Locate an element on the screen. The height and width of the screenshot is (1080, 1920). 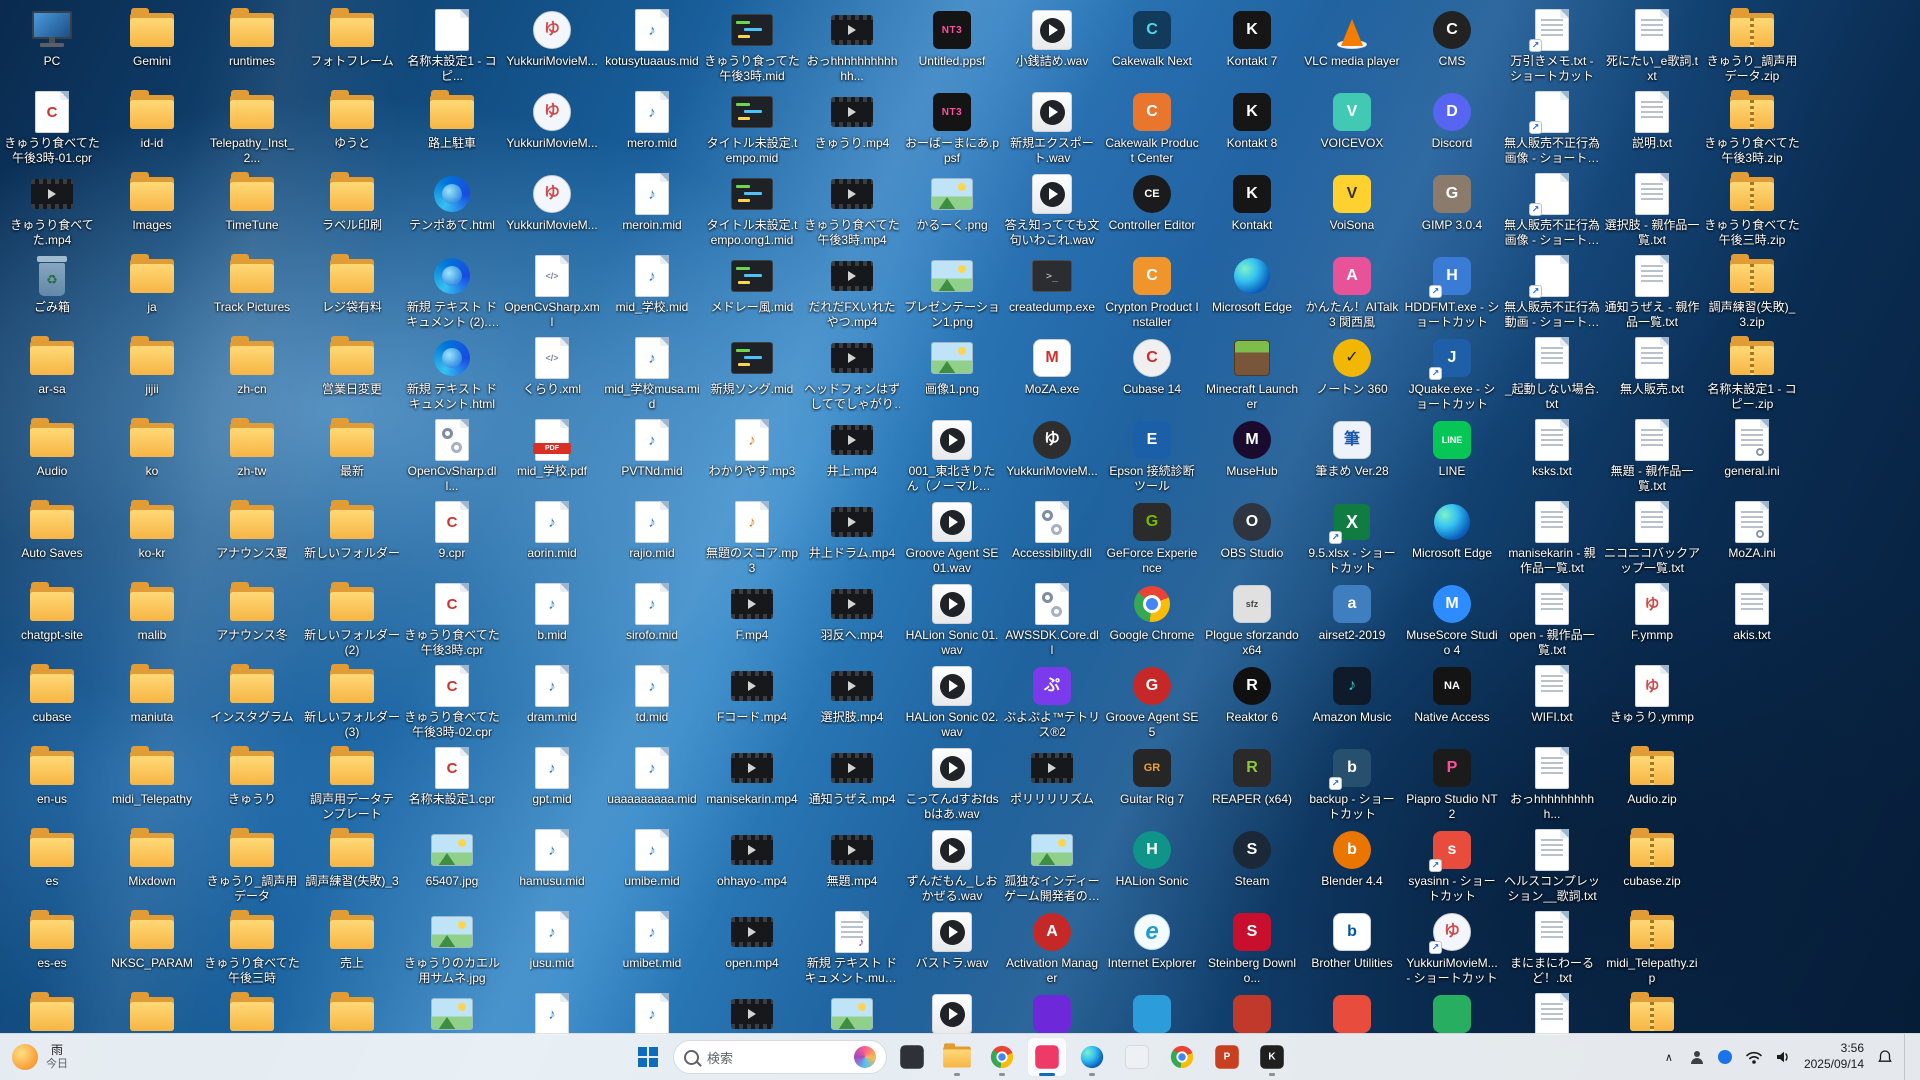
desktop-icon: NT3 Untitled.ppsf is located at coordinates (952, 45).